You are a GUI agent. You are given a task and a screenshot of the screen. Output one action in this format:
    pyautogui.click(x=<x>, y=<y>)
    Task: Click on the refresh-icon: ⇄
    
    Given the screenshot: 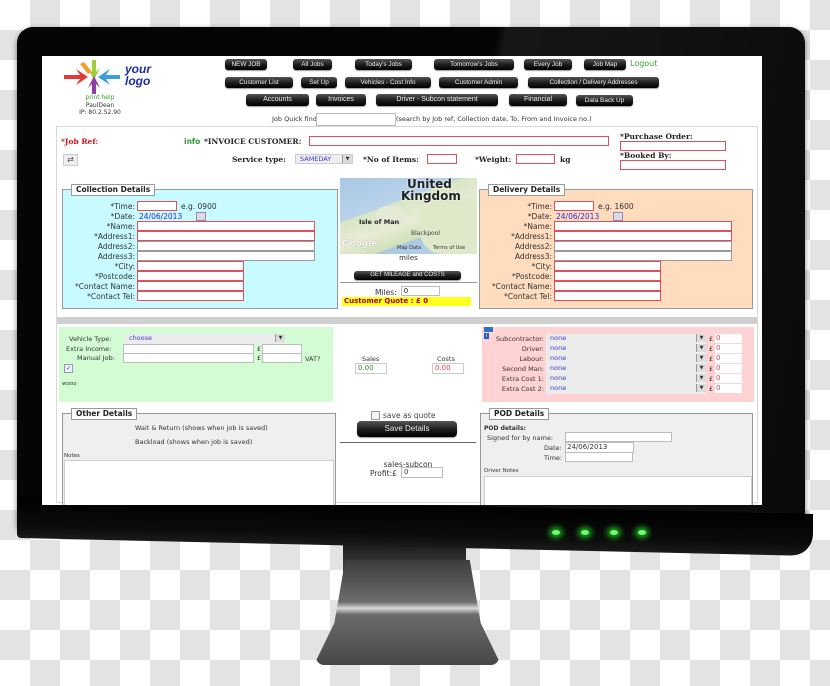 What is the action you would take?
    pyautogui.click(x=70, y=160)
    